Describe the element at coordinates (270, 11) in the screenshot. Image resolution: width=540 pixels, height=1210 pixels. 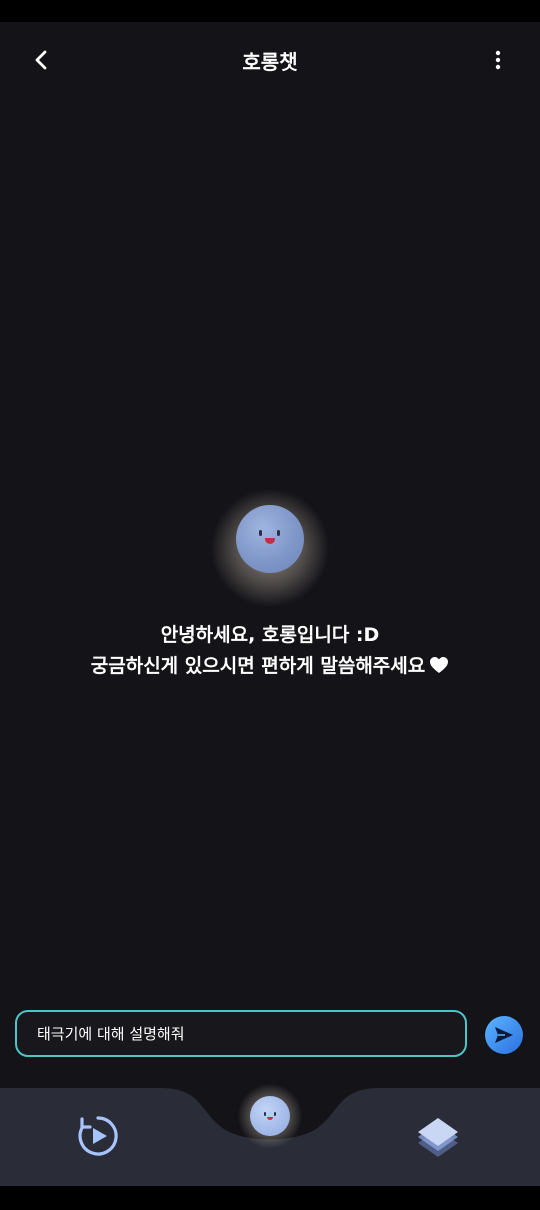
I see `status-bar` at that location.